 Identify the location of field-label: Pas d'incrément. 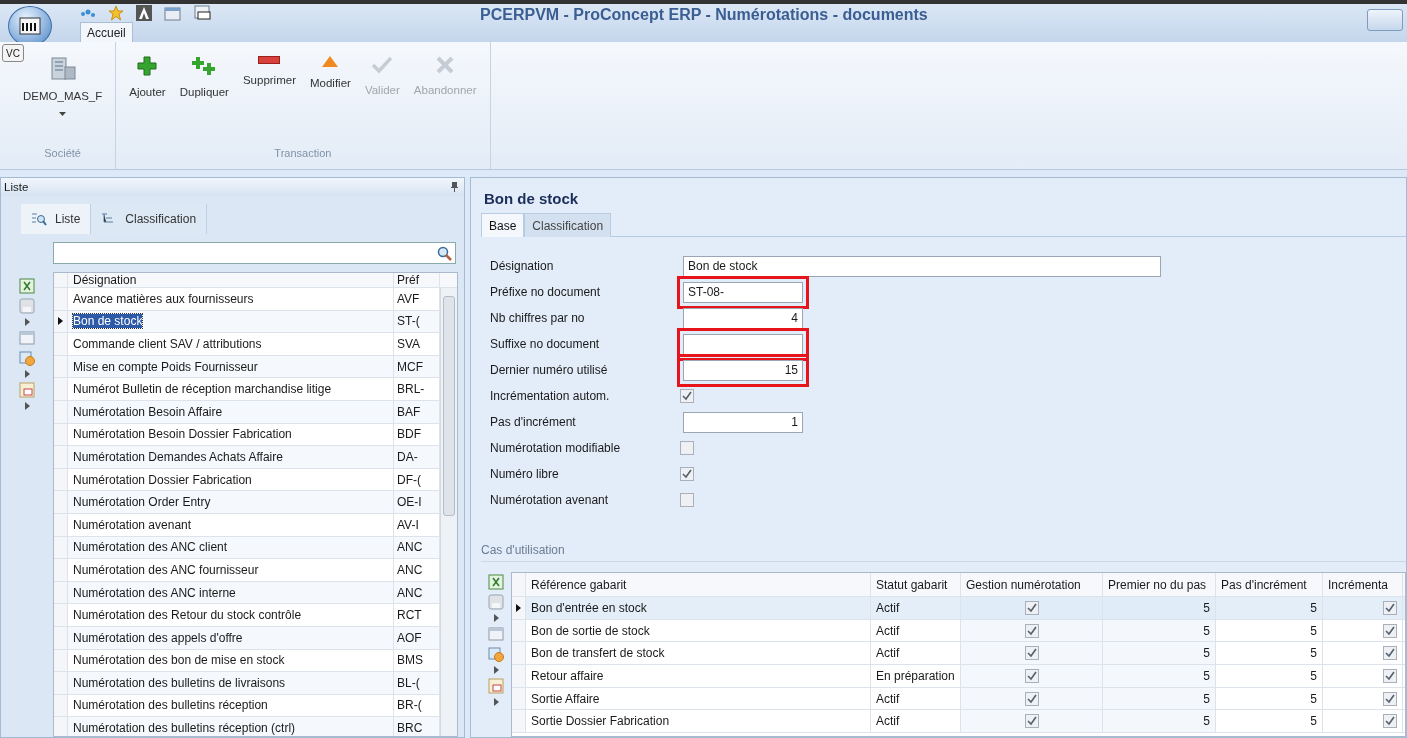
(533, 422).